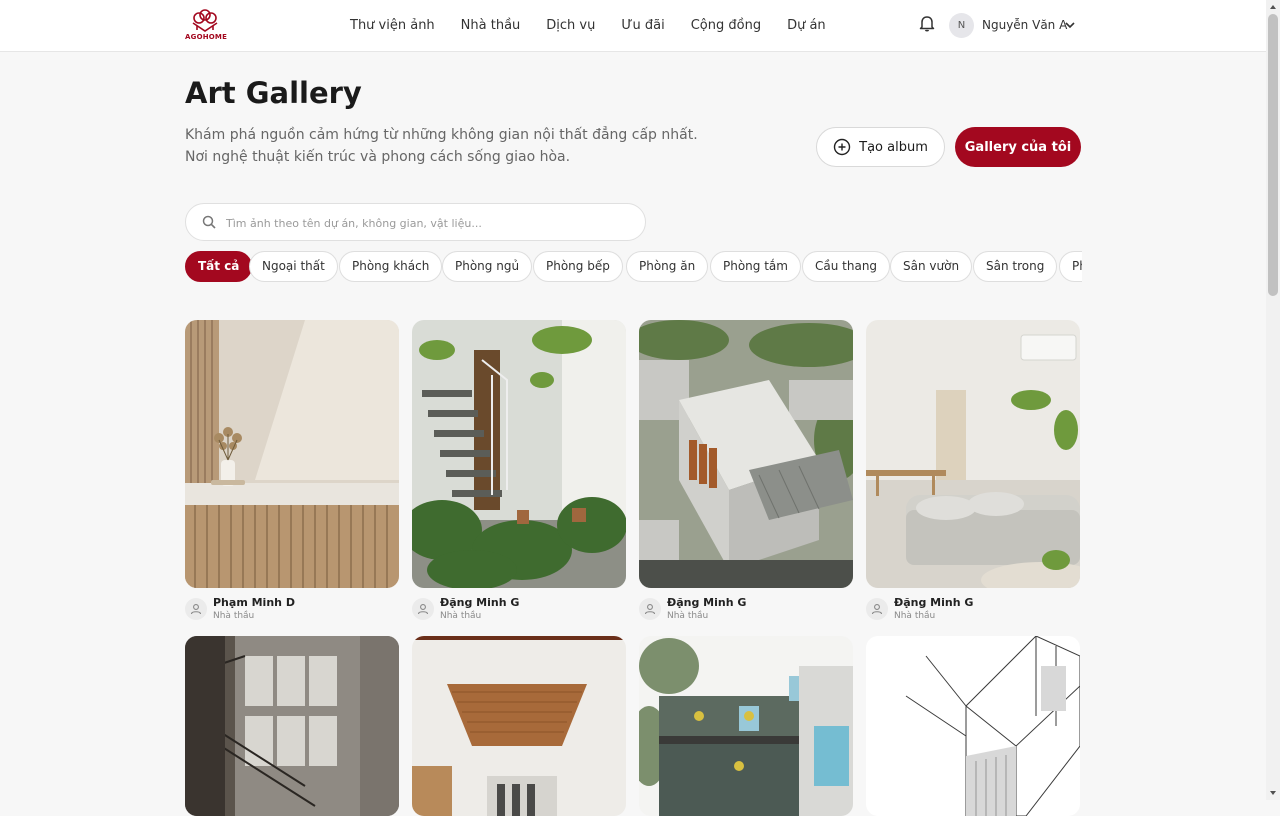  I want to click on create-album-button: Tạo album, so click(880, 147).